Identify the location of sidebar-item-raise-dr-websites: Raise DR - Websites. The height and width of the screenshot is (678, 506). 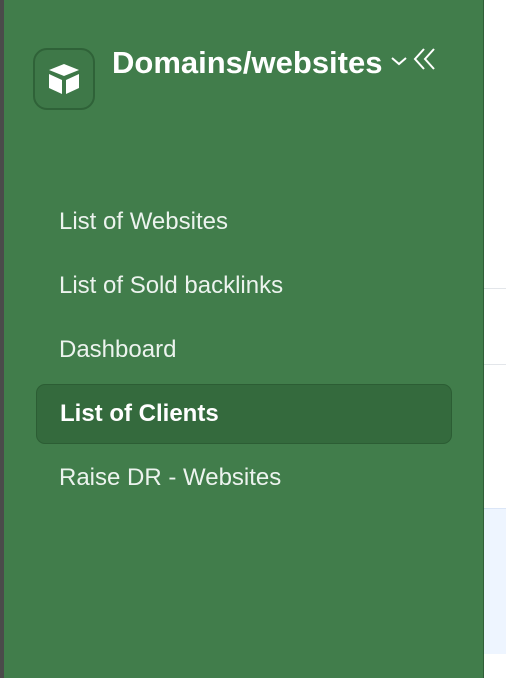
(244, 478).